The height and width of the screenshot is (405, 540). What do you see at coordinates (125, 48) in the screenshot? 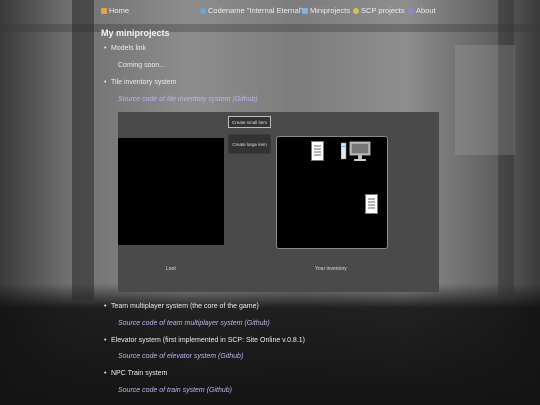
I see `list-item-models: Models link` at bounding box center [125, 48].